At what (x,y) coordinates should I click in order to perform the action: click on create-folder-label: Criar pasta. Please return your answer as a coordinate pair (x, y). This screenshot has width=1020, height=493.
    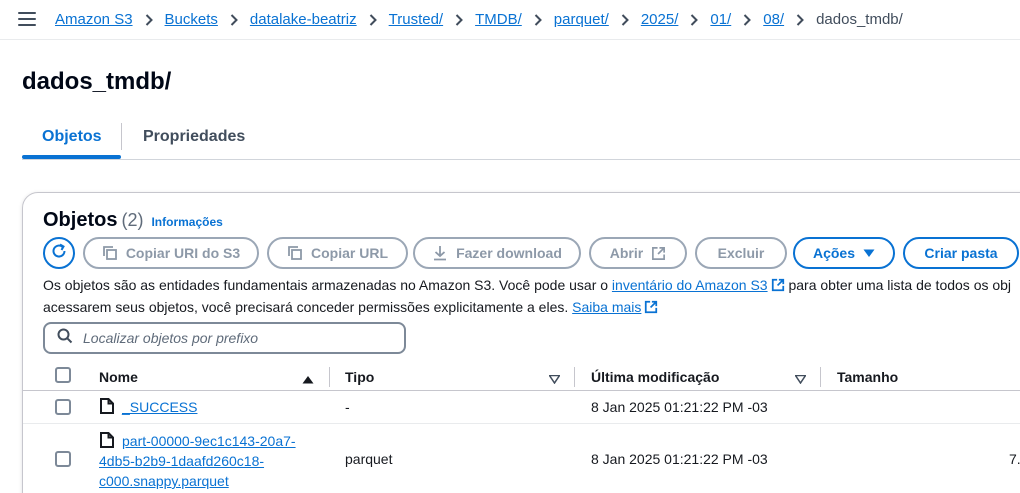
    Looking at the image, I should click on (961, 253).